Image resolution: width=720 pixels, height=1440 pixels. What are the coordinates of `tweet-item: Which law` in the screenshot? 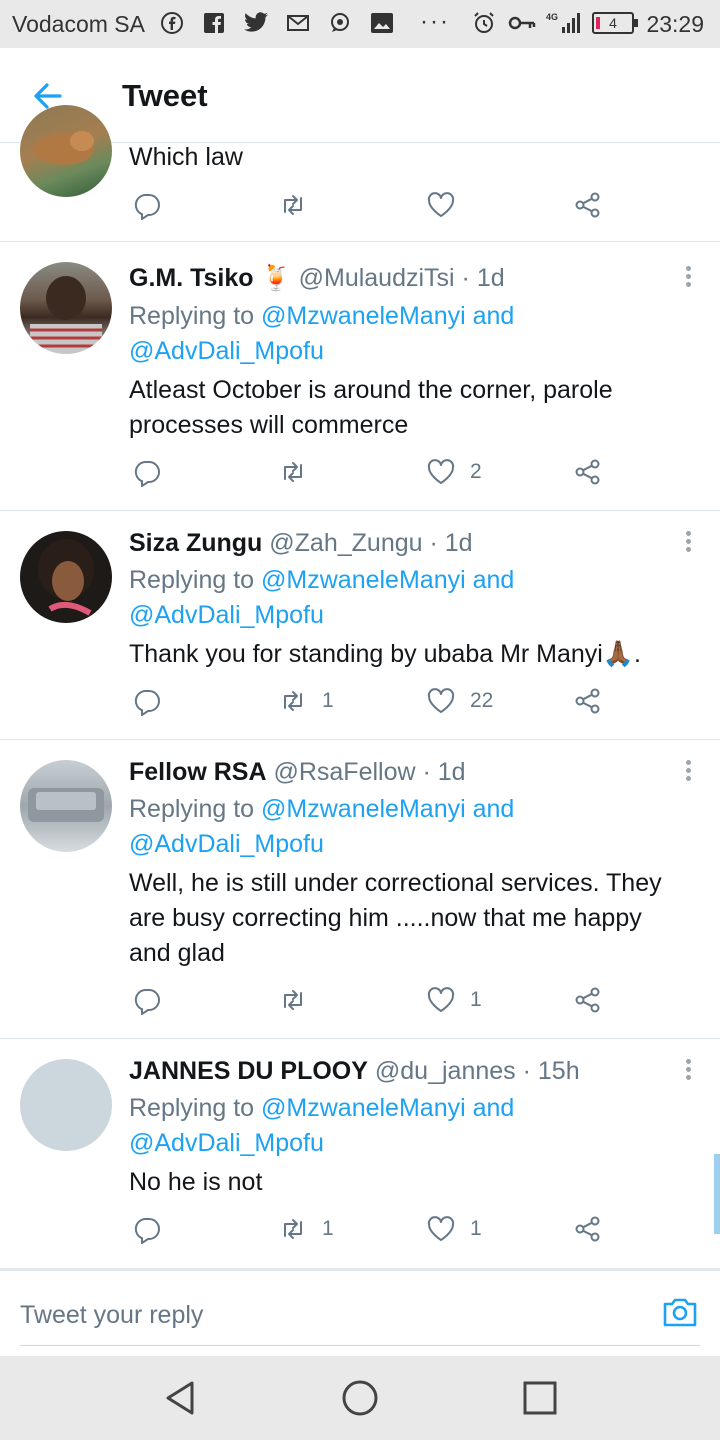 It's located at (360, 173).